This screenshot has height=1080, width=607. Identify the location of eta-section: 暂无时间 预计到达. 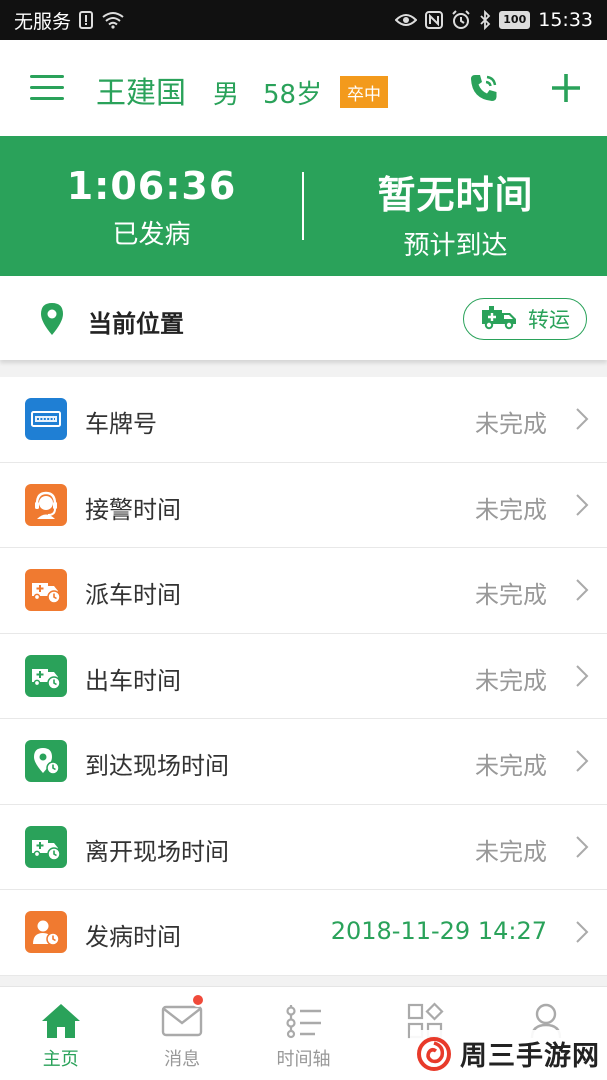
(455, 206).